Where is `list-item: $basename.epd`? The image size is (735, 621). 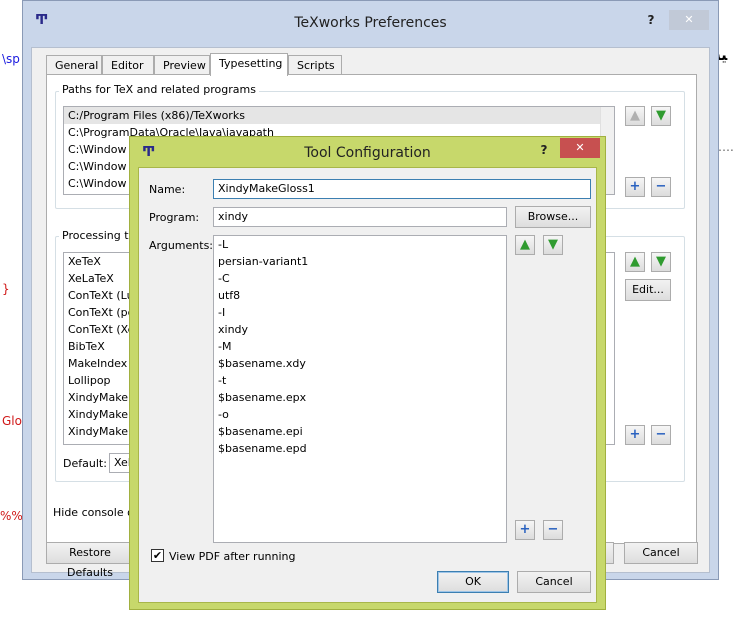
list-item: $basename.epd is located at coordinates (360, 448).